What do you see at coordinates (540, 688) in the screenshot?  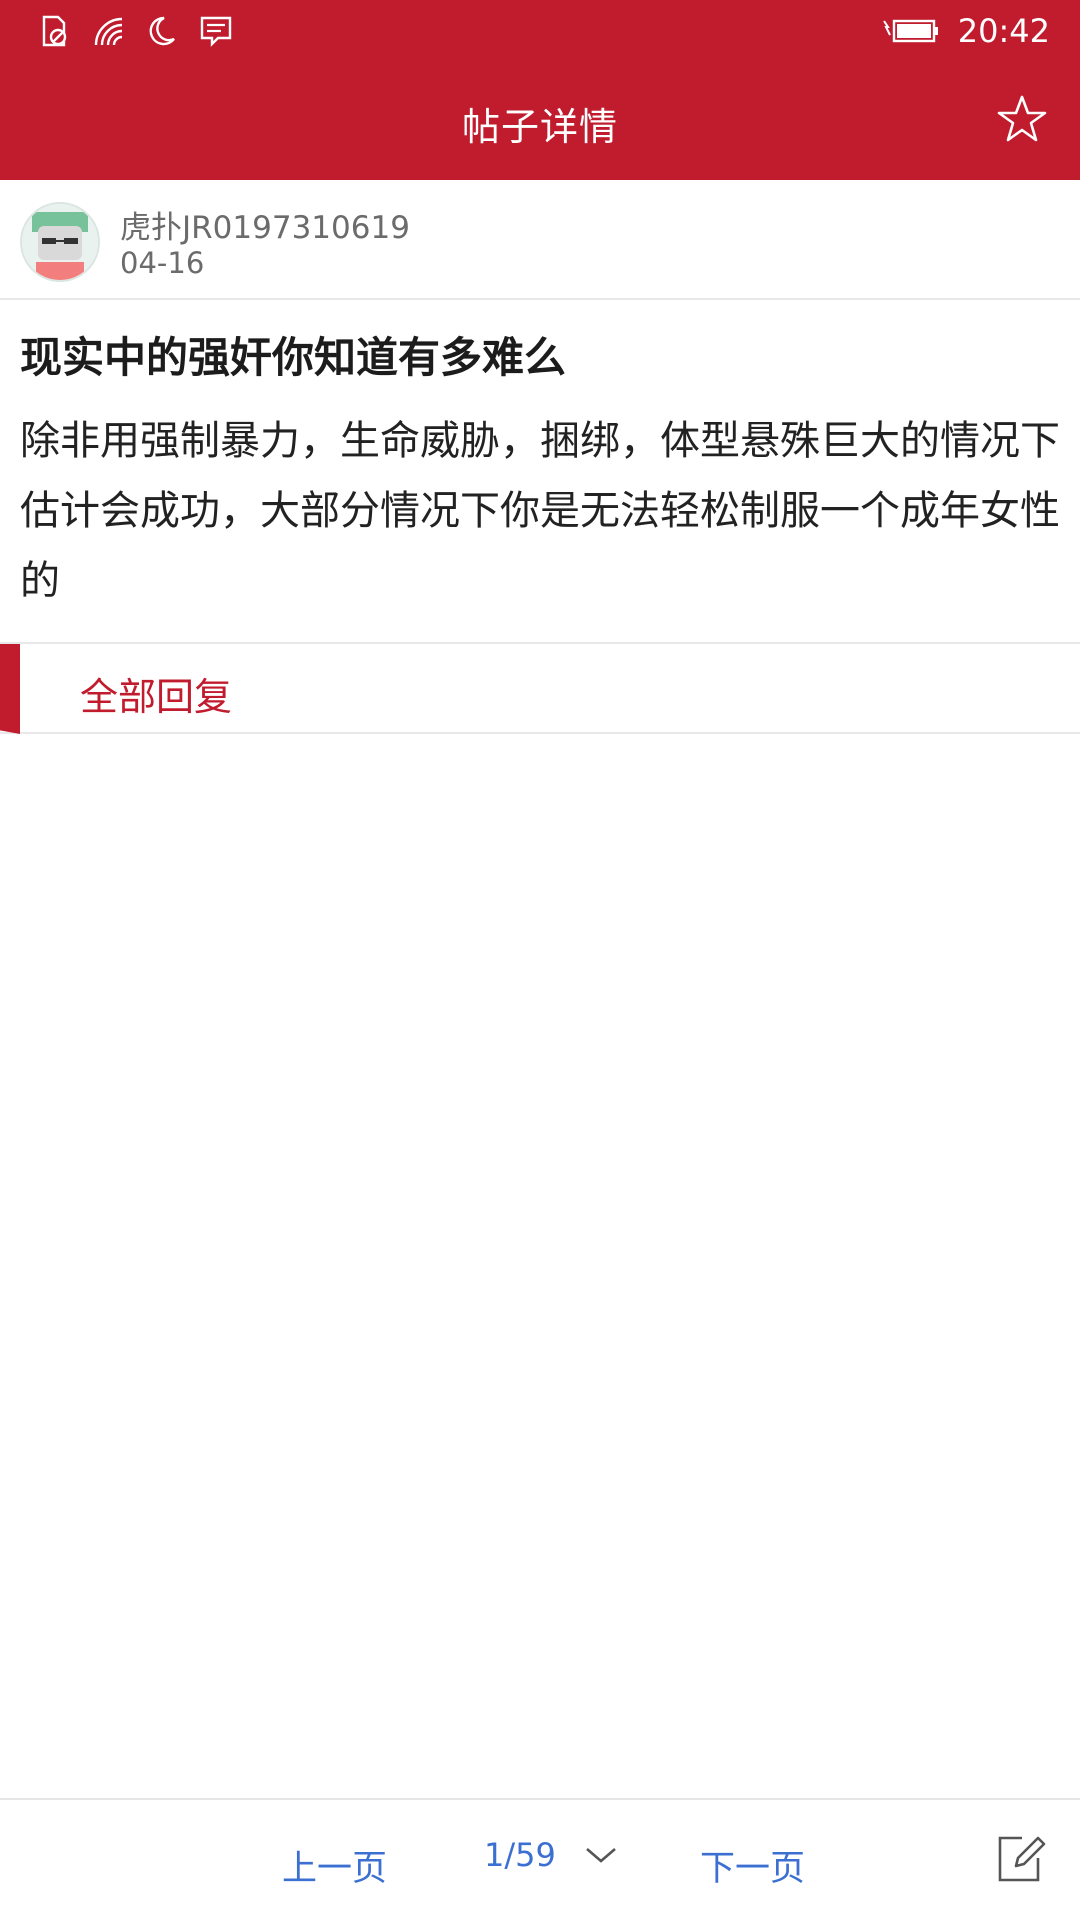 I see `replies-header: 全部回复` at bounding box center [540, 688].